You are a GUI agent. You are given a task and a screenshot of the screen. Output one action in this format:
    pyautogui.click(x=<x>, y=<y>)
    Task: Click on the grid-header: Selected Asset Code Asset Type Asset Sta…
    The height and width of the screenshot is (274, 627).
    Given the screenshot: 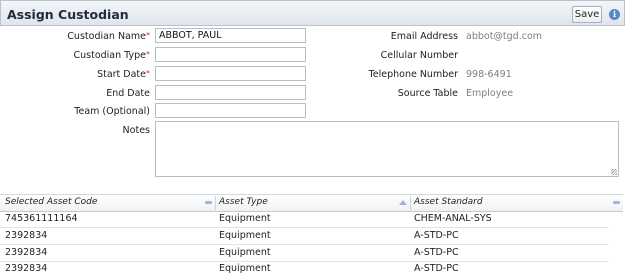 What is the action you would take?
    pyautogui.click(x=311, y=203)
    